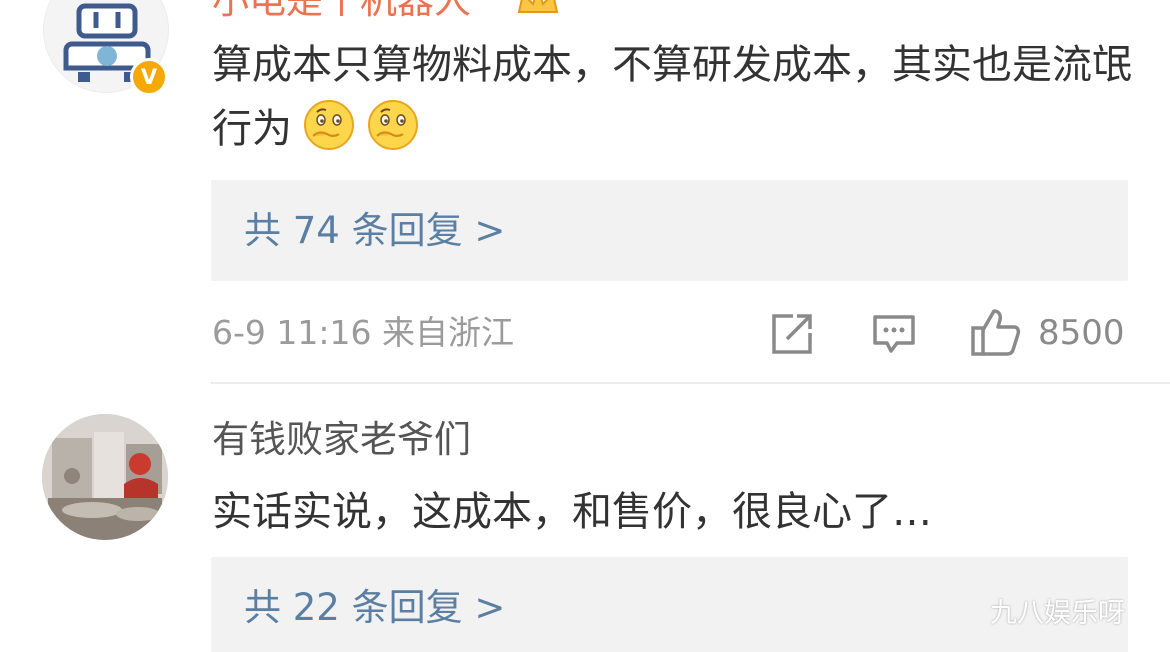 The image size is (1170, 652). Describe the element at coordinates (341, 12) in the screenshot. I see `comment-username: 小电是个机器人` at that location.